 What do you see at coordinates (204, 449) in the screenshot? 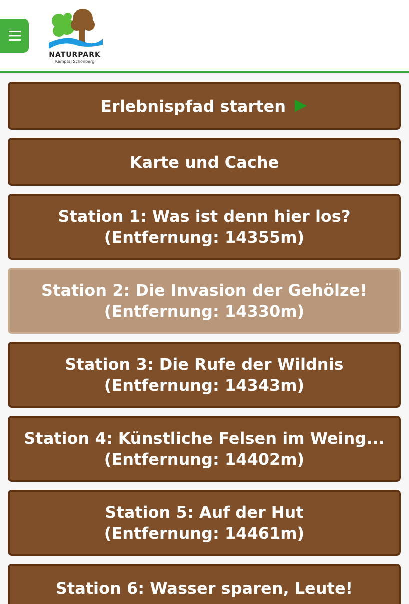
I see `station-button: Station 4: Künstliche Felsen im Weing... (Entfernung: 14402m)` at bounding box center [204, 449].